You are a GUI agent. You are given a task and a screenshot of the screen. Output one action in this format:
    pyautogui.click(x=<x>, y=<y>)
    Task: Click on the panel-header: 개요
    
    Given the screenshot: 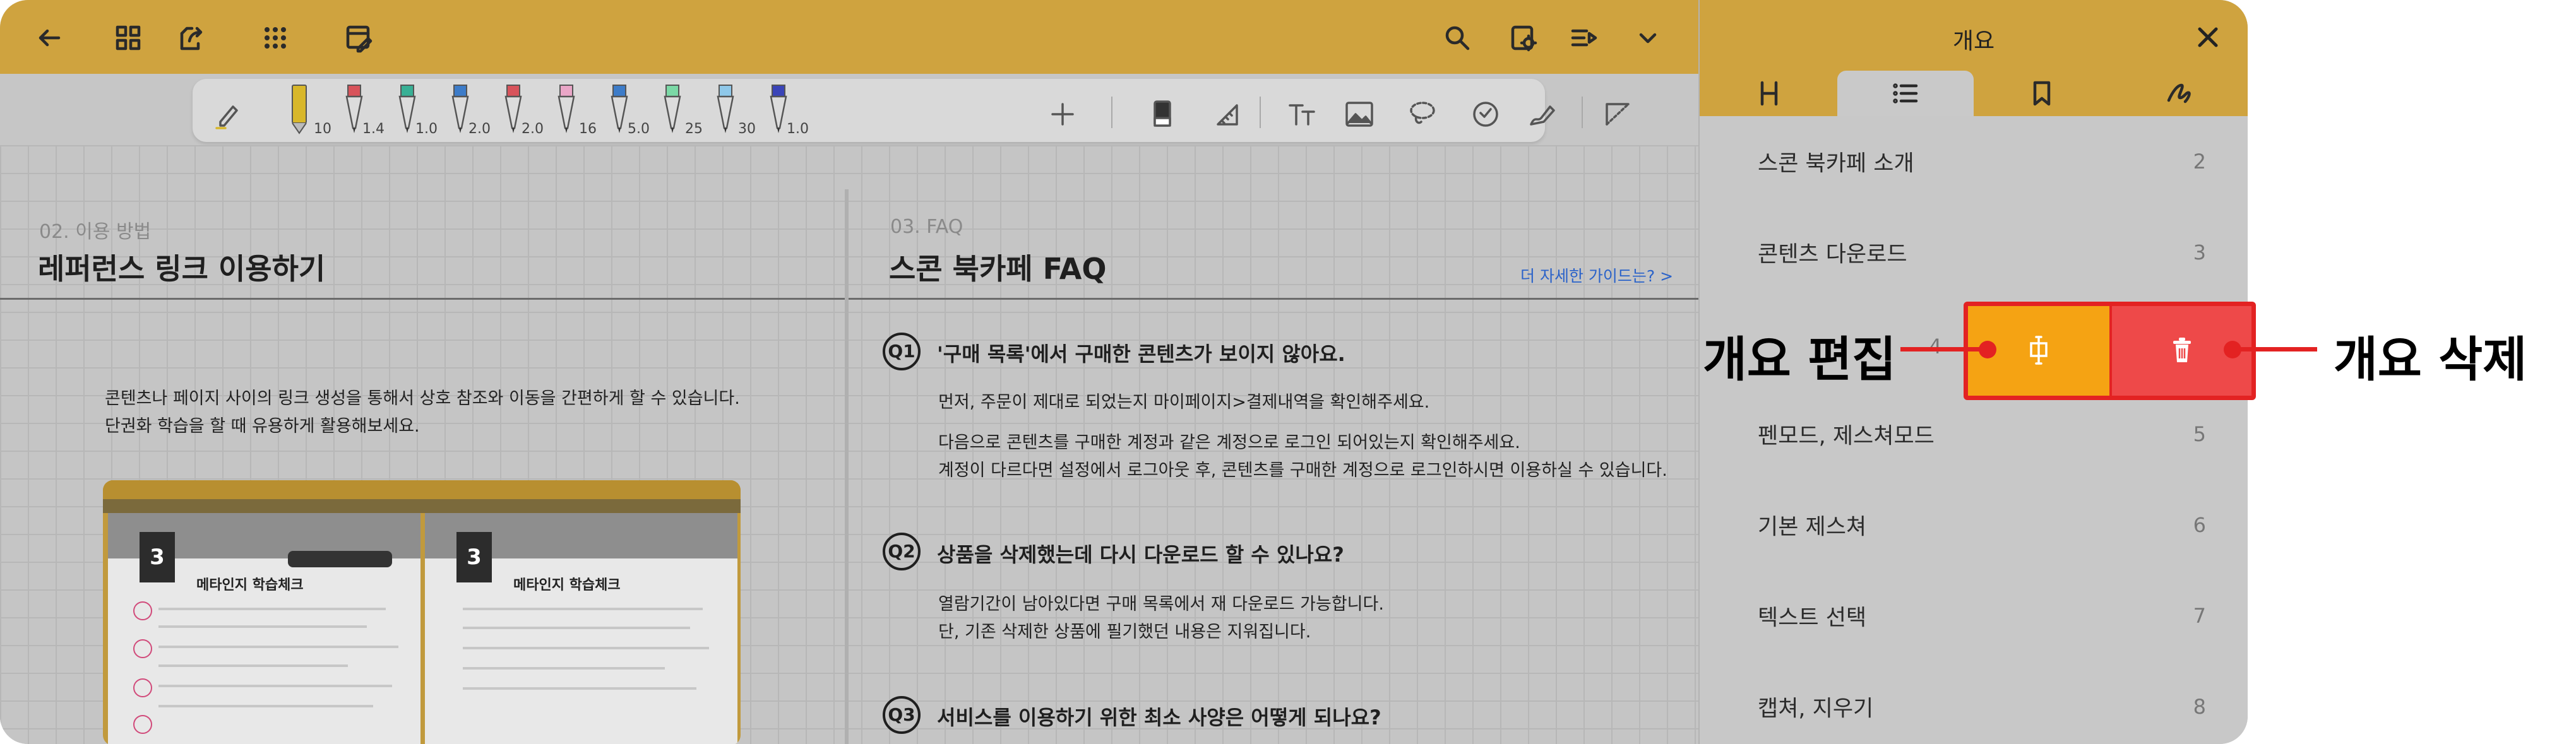 What is the action you would take?
    pyautogui.click(x=1974, y=35)
    